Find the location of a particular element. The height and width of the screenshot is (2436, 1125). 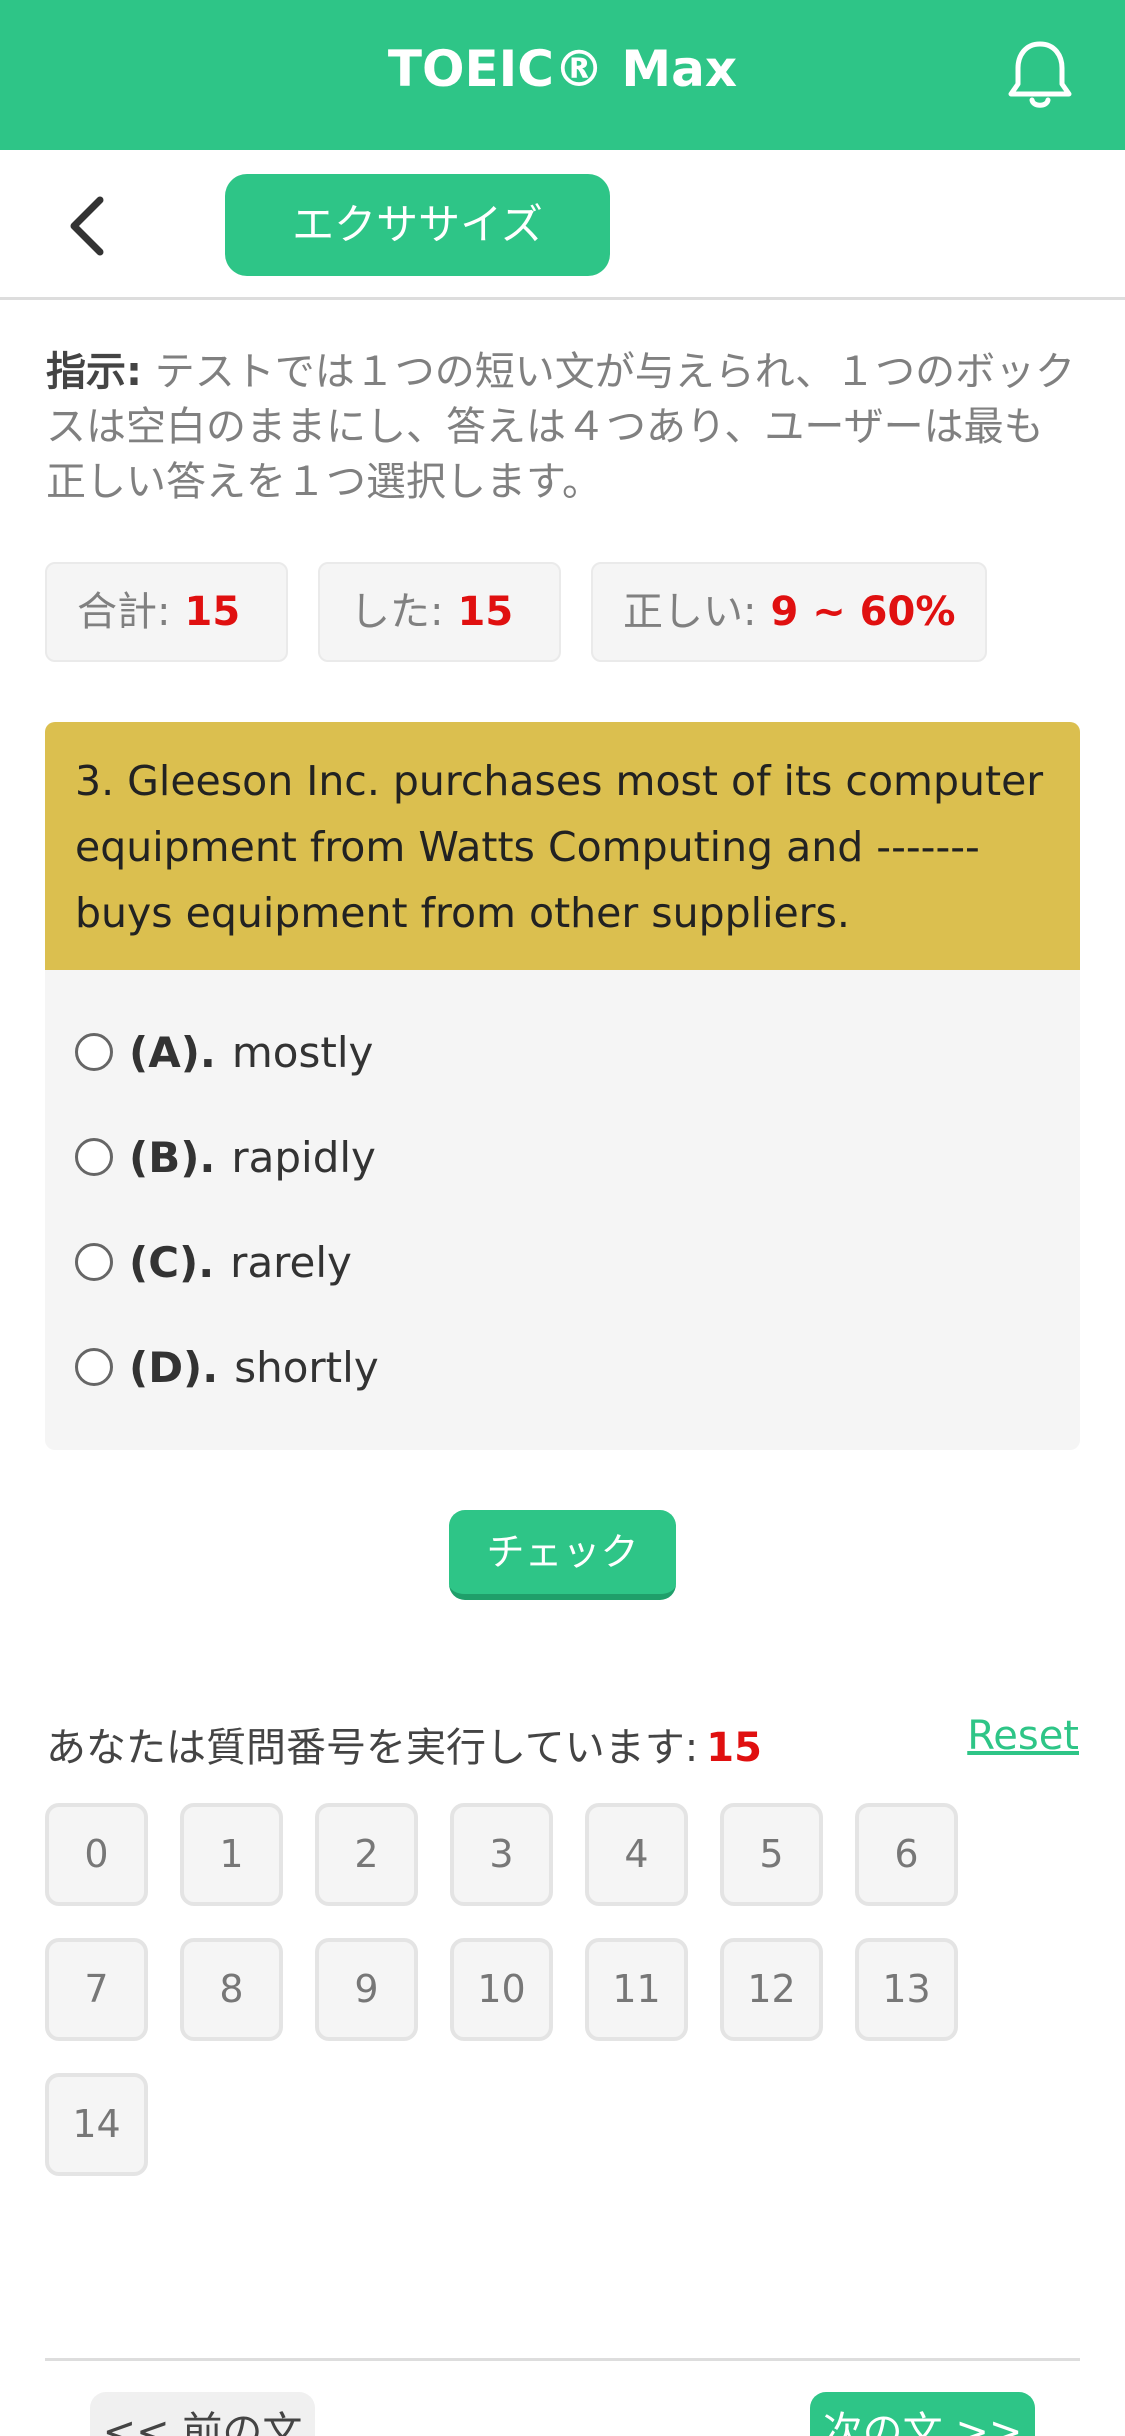

stat-done-value: 15 is located at coordinates (485, 612).